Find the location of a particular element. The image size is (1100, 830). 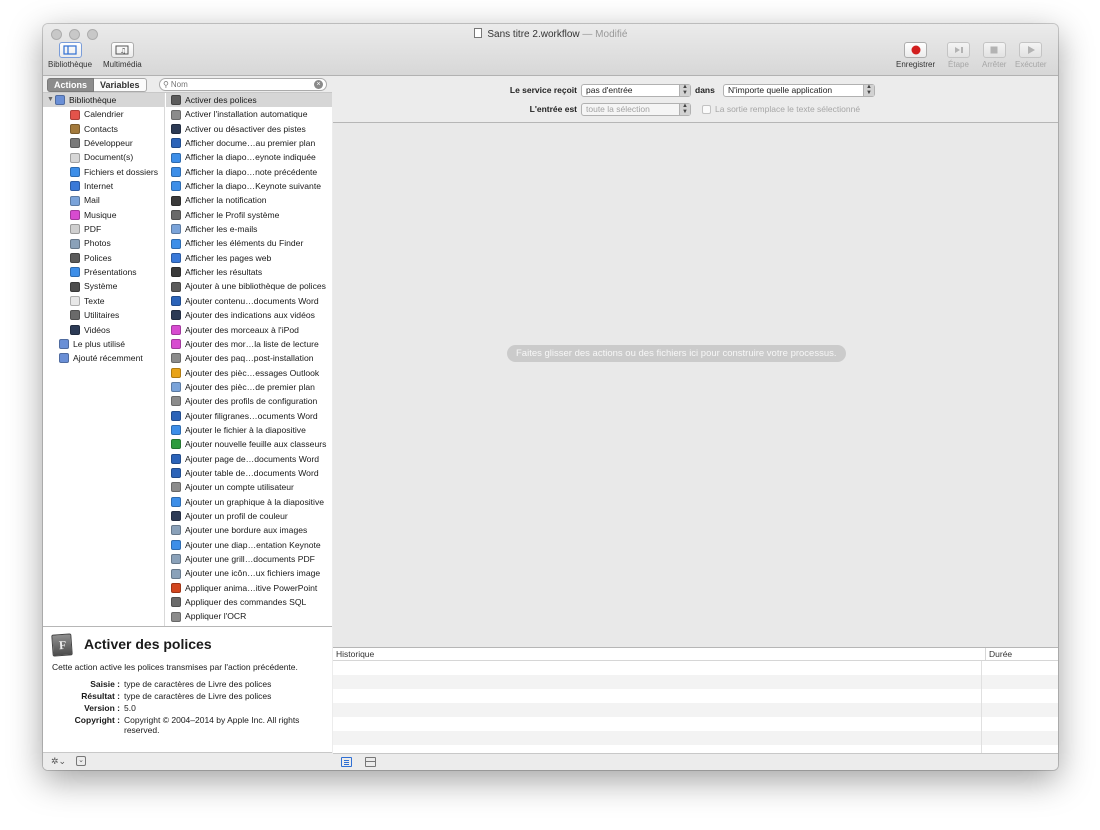

list-item: Ajouter un profil de couleur is located at coordinates (249, 516).